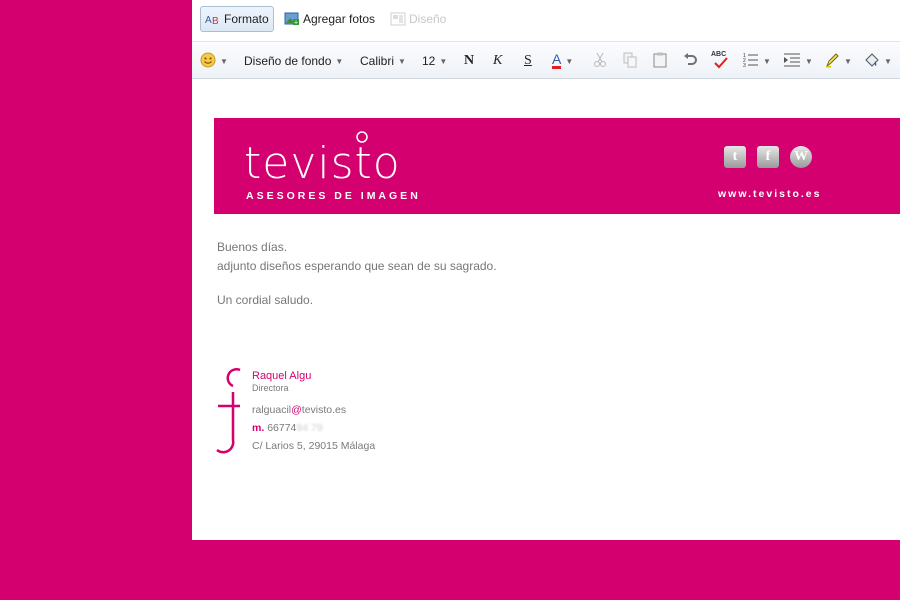 This screenshot has width=900, height=600. What do you see at coordinates (398, 19) in the screenshot?
I see `design-icon` at bounding box center [398, 19].